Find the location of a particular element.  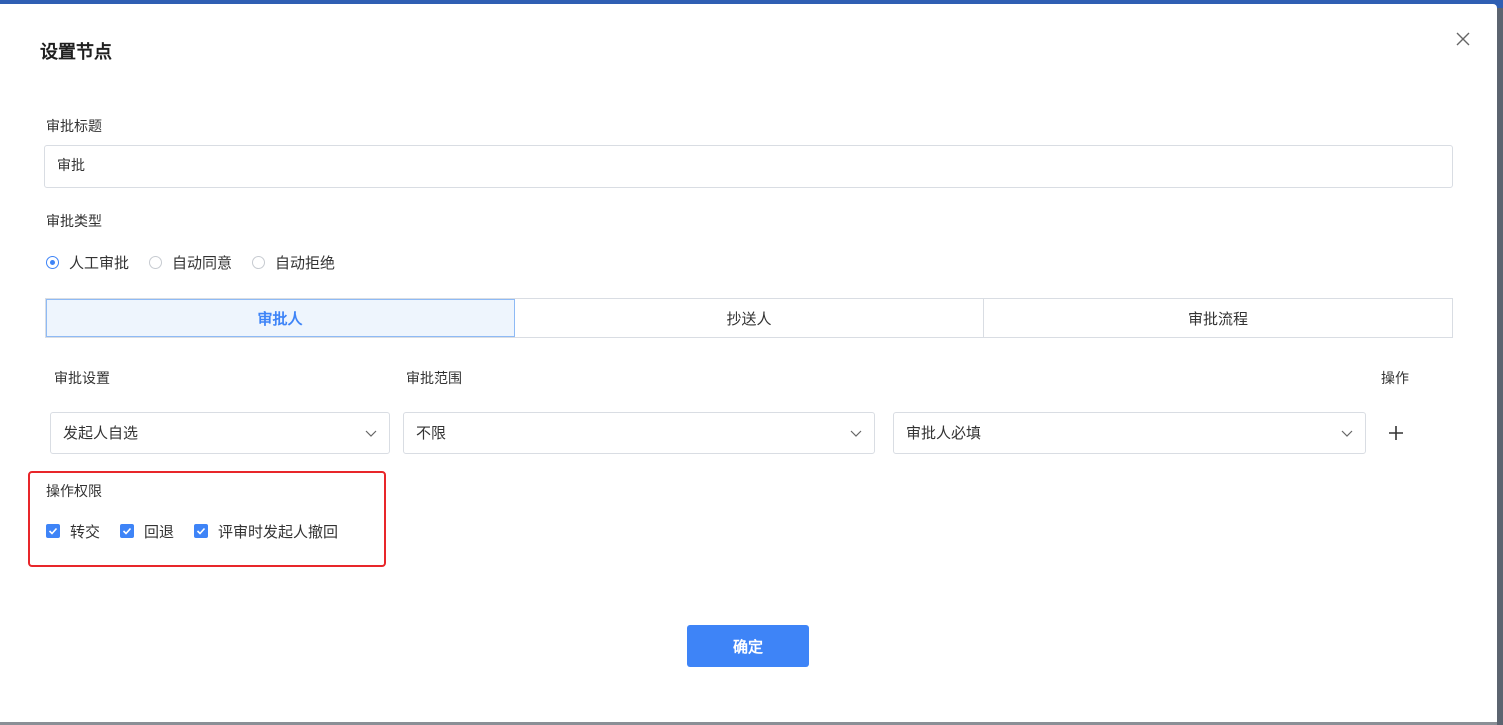

permissions-checkbox-group: 转交 回退 评审时发起人撤回 is located at coordinates (202, 531).